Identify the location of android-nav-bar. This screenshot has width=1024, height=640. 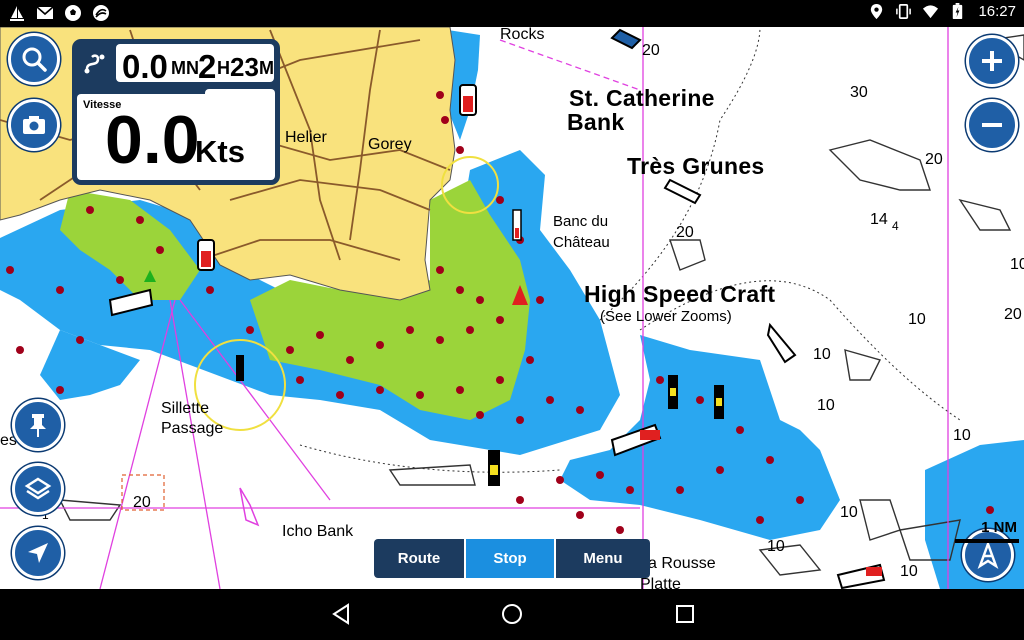
(512, 614).